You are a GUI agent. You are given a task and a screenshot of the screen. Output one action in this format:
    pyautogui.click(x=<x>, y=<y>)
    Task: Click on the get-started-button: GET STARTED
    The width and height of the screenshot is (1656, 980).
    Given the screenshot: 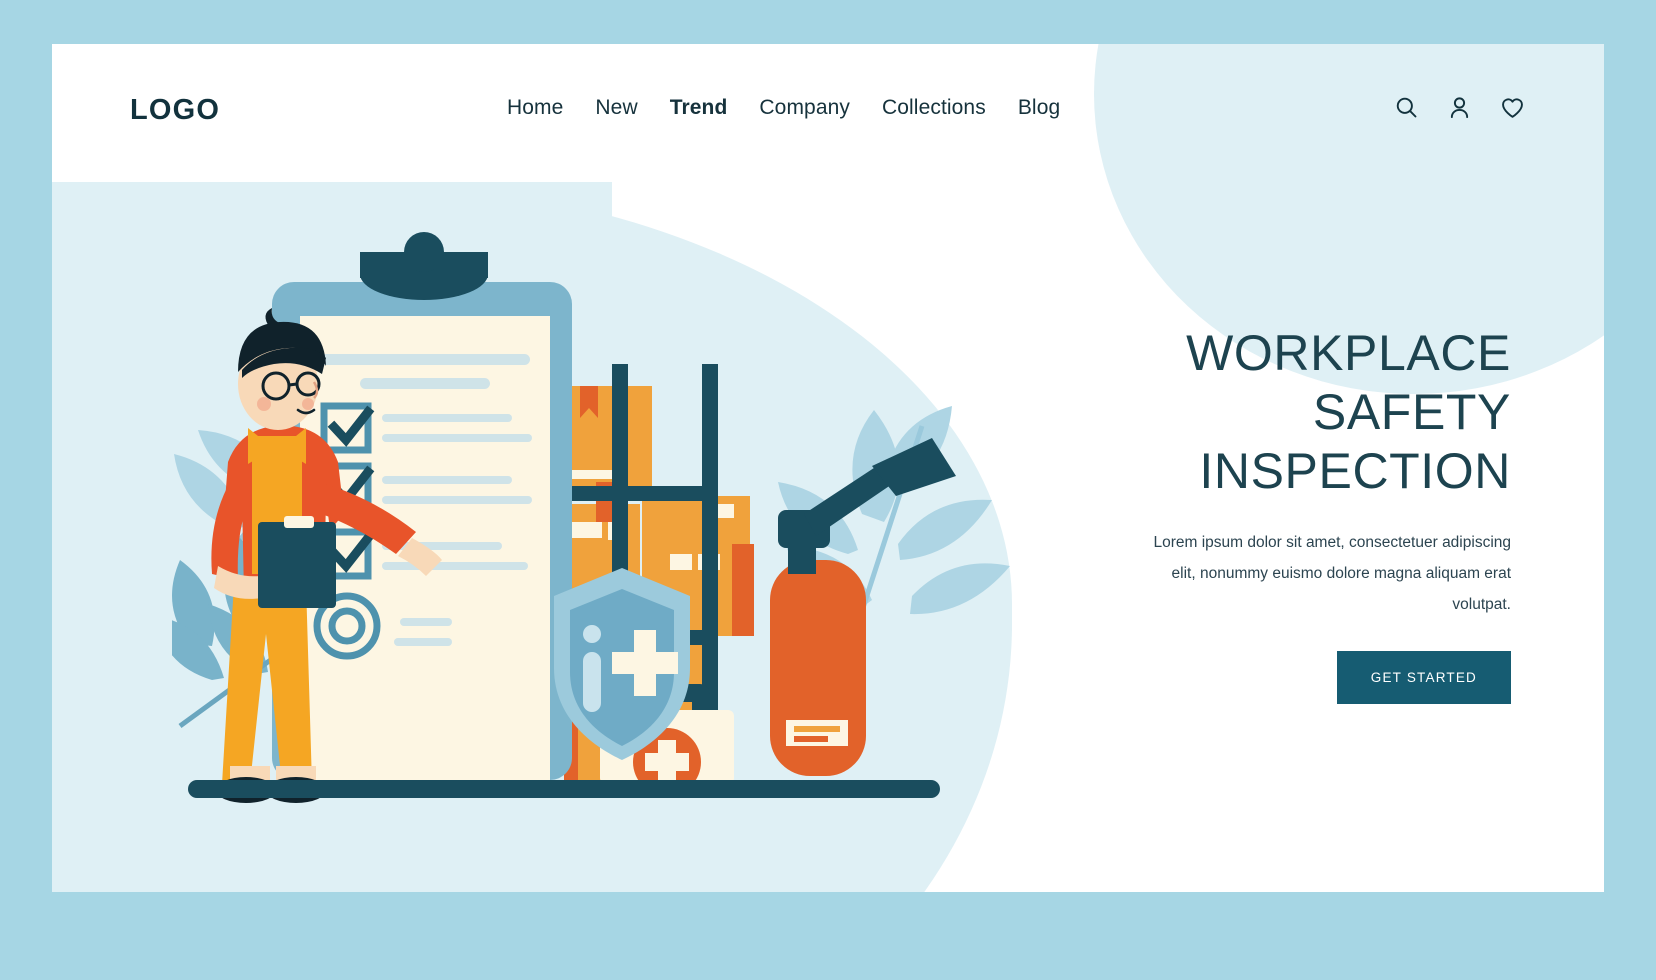 What is the action you would take?
    pyautogui.click(x=1423, y=677)
    